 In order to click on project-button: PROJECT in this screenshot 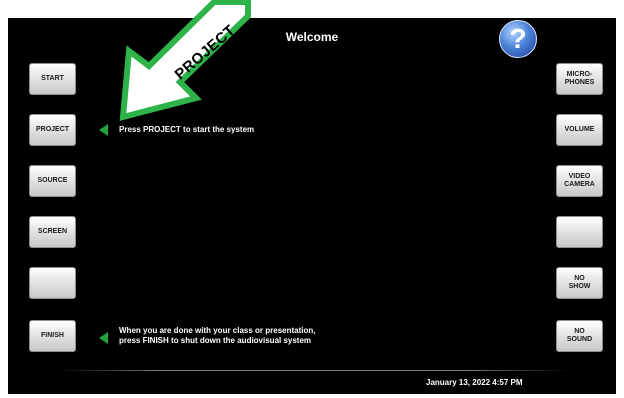, I will do `click(52, 130)`.